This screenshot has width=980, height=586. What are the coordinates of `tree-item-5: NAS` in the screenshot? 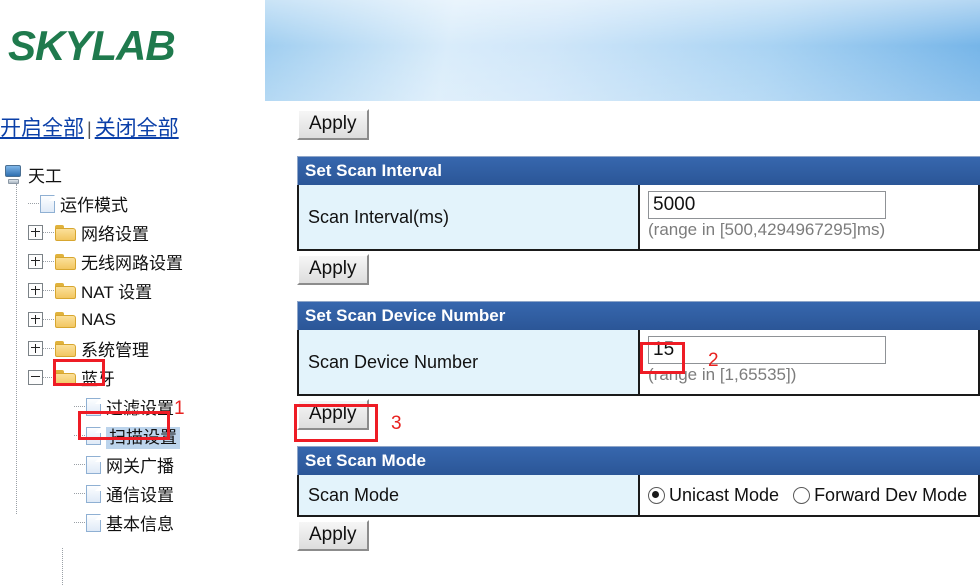 It's located at (134, 319).